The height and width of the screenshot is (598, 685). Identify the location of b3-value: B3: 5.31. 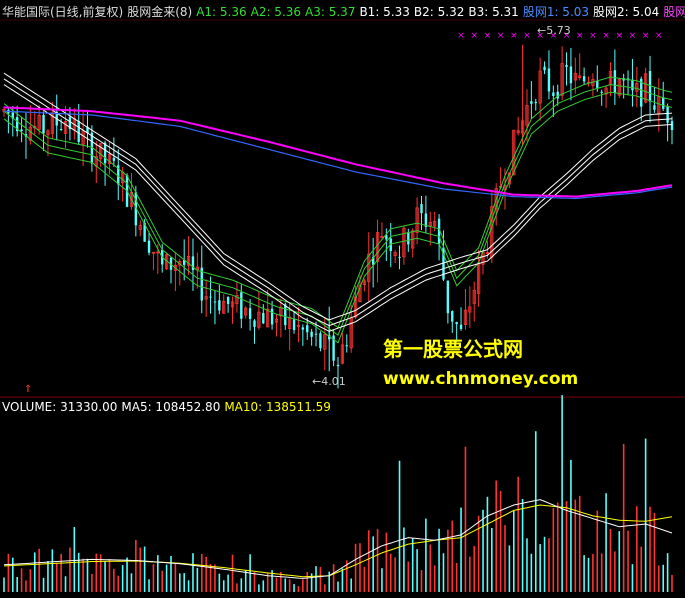
(493, 12).